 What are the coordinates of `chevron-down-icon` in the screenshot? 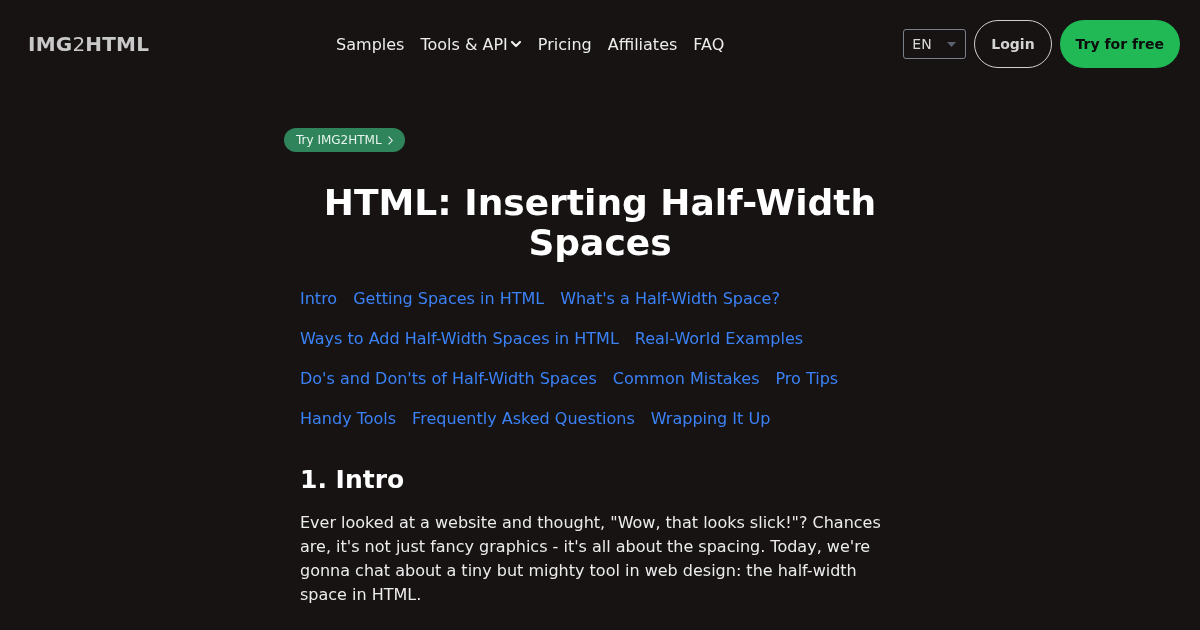 It's located at (515, 44).